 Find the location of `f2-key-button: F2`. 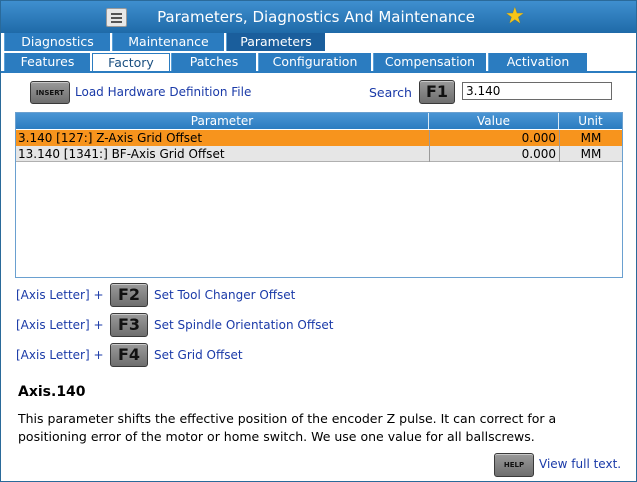

f2-key-button: F2 is located at coordinates (129, 295).